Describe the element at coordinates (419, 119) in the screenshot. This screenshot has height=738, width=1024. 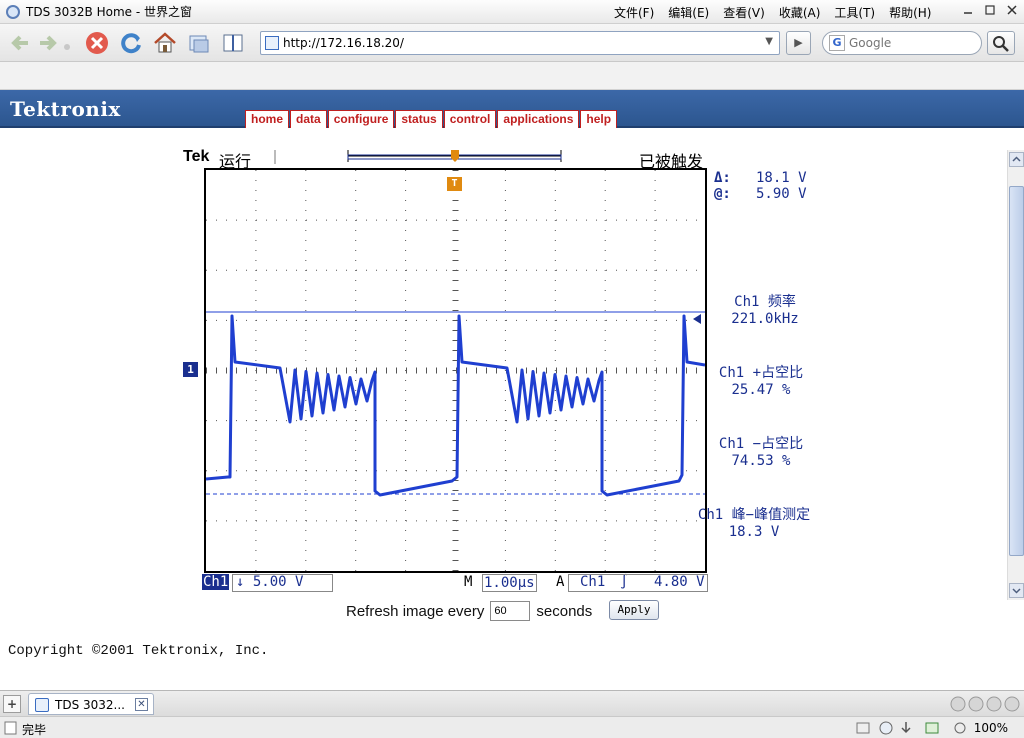
I see `nav-status: status` at that location.